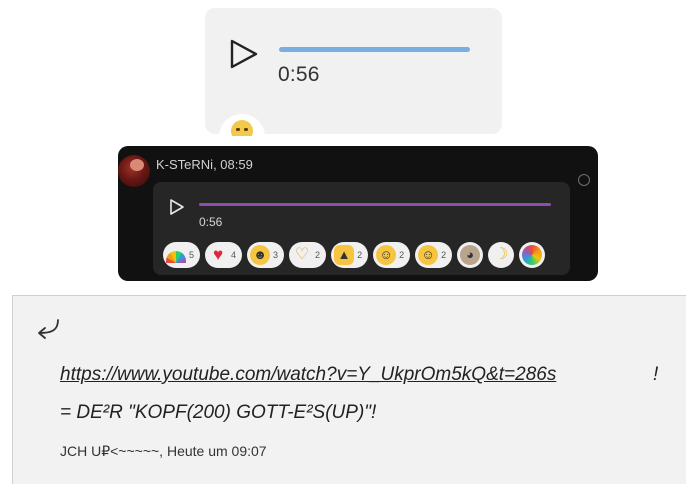  What do you see at coordinates (234, 255) in the screenshot?
I see `reaction-count: 4` at bounding box center [234, 255].